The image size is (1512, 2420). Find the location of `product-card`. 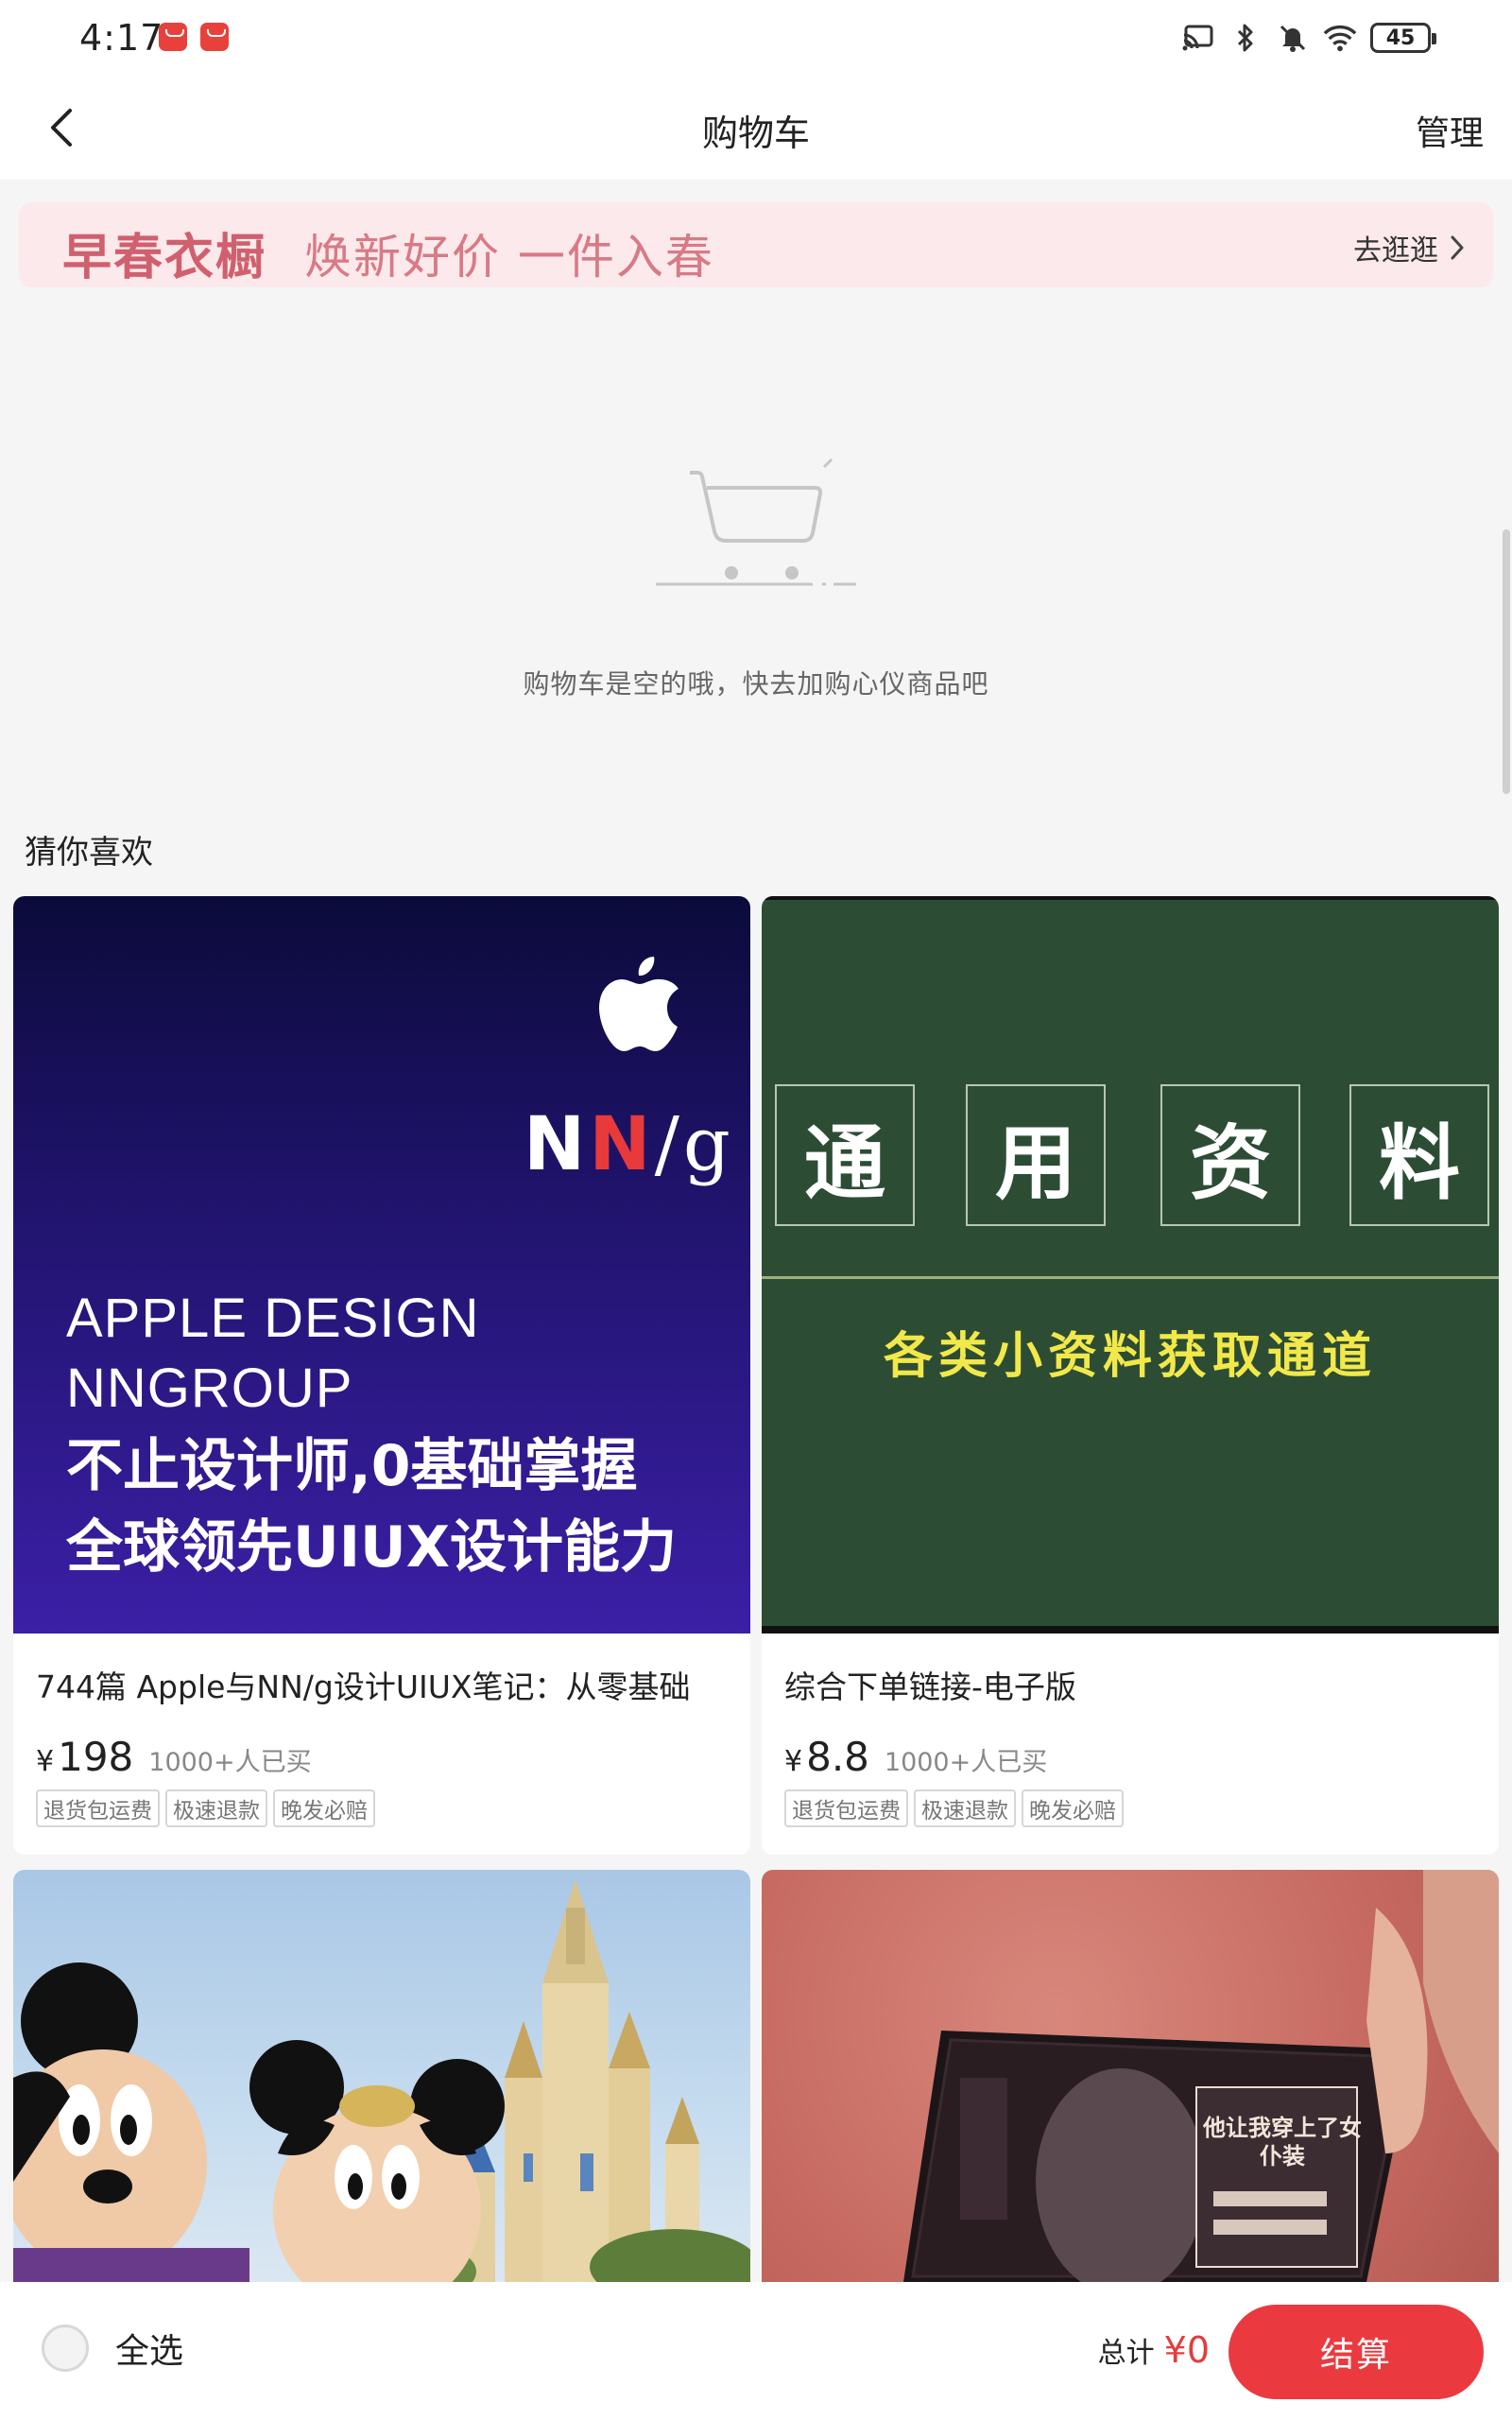

product-card is located at coordinates (381, 2076).